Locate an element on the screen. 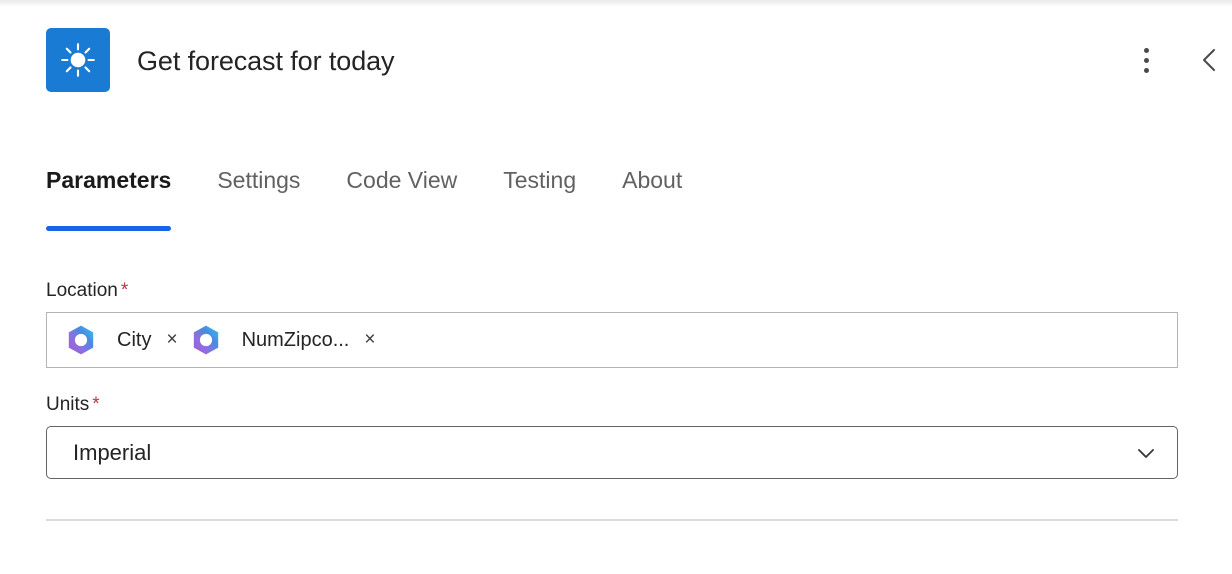 The width and height of the screenshot is (1232, 574). location-label: Location * is located at coordinates (612, 290).